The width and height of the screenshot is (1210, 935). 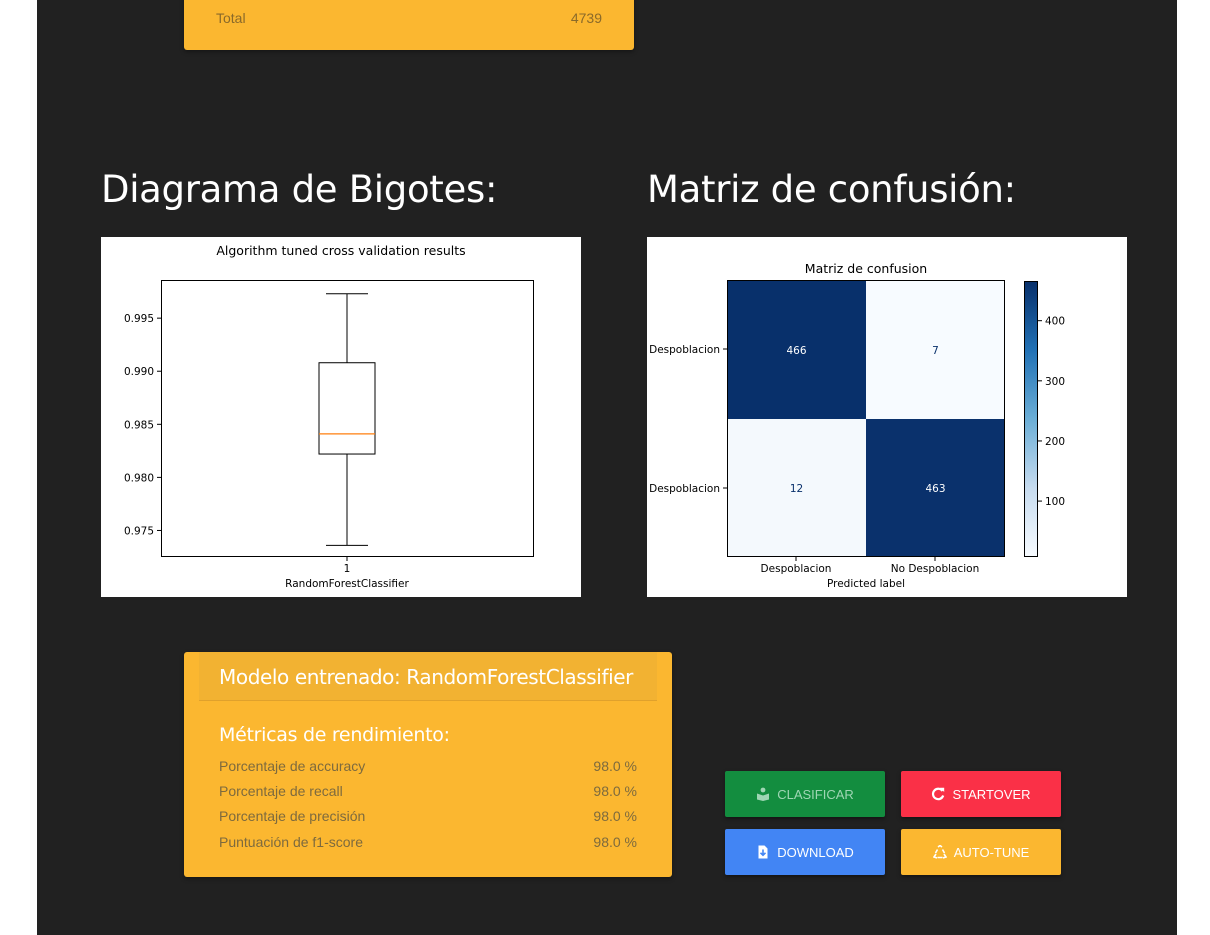 What do you see at coordinates (292, 766) in the screenshot?
I see `metric-label: Porcentaje de accuracy` at bounding box center [292, 766].